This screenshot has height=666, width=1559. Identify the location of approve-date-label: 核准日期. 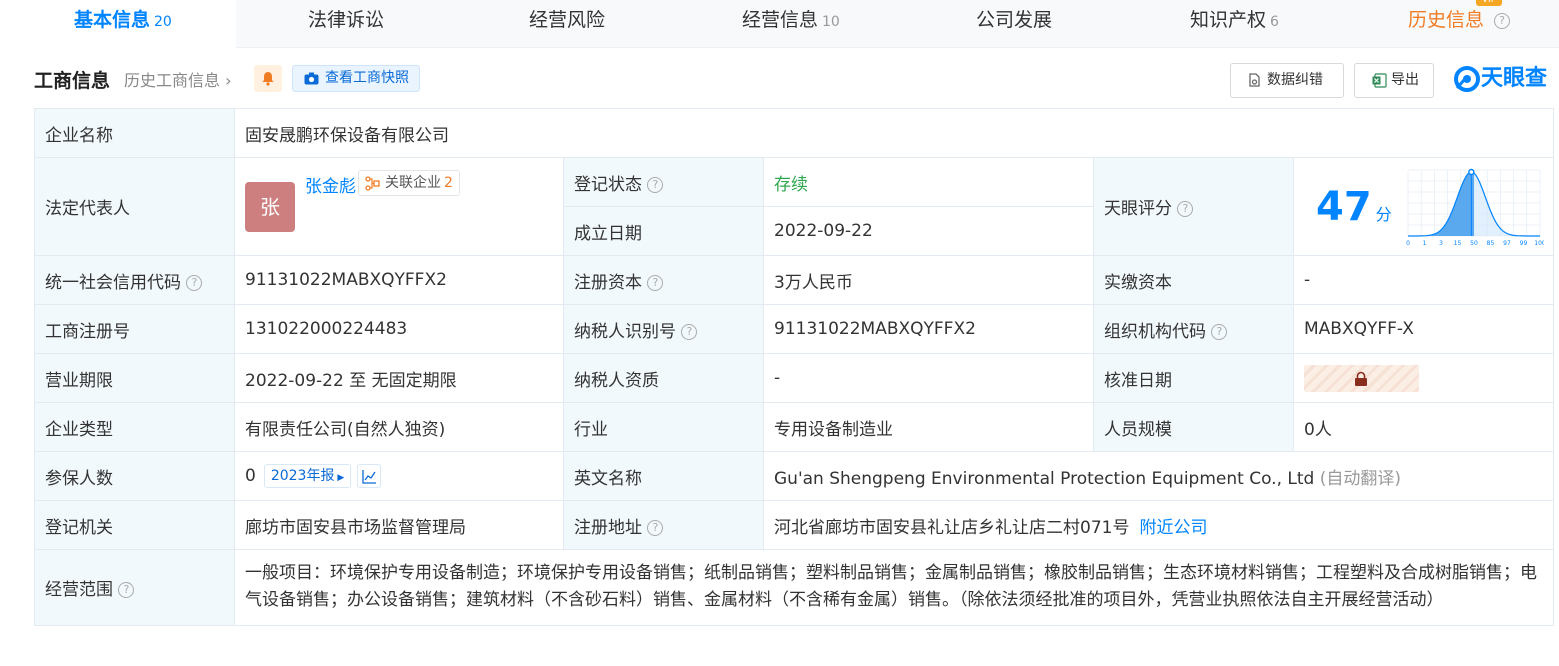
(1193, 378).